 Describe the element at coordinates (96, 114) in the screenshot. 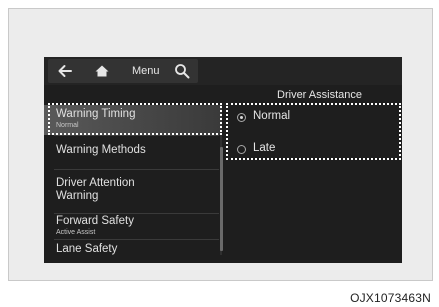

I see `menu-item-label: Warning Timing` at that location.